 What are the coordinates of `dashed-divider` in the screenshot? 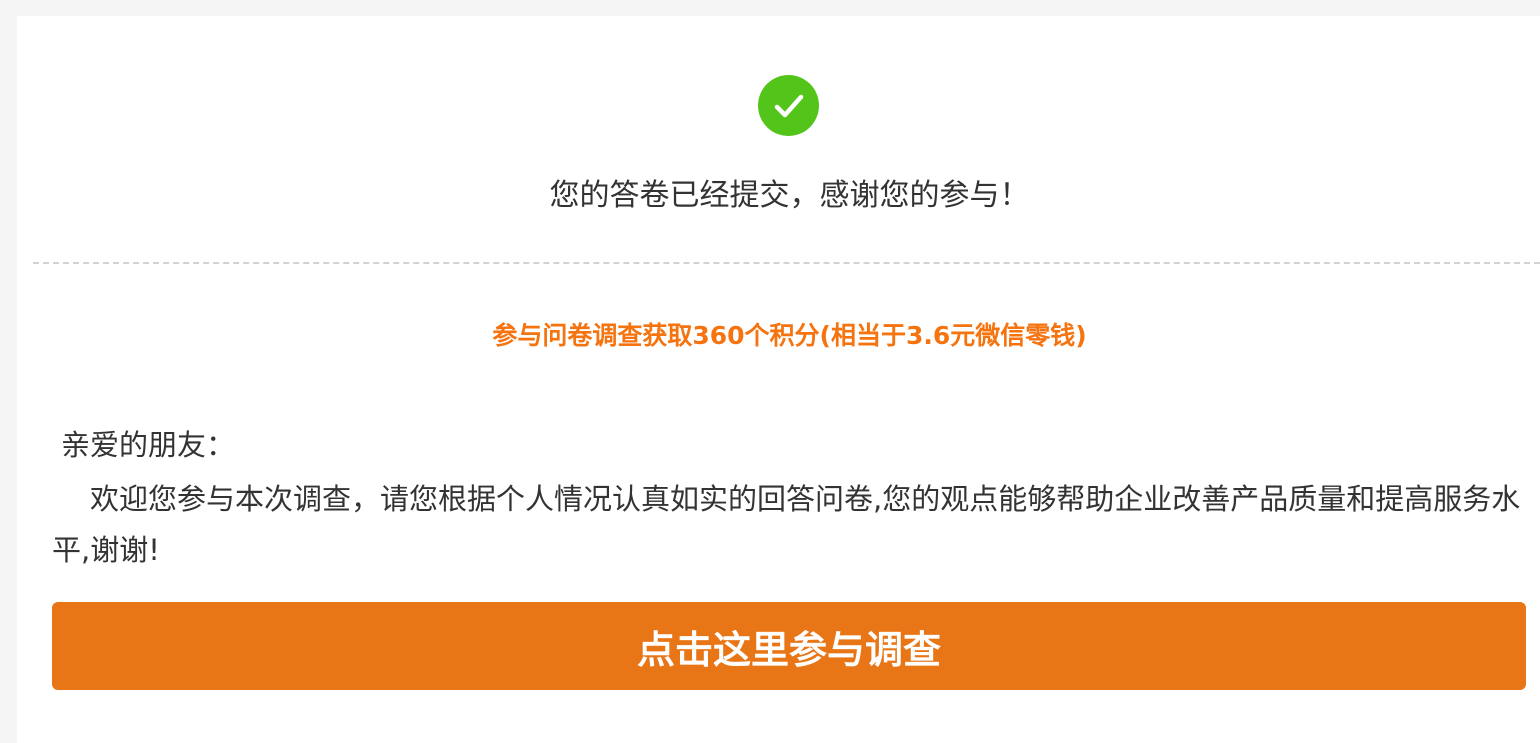 It's located at (786, 263).